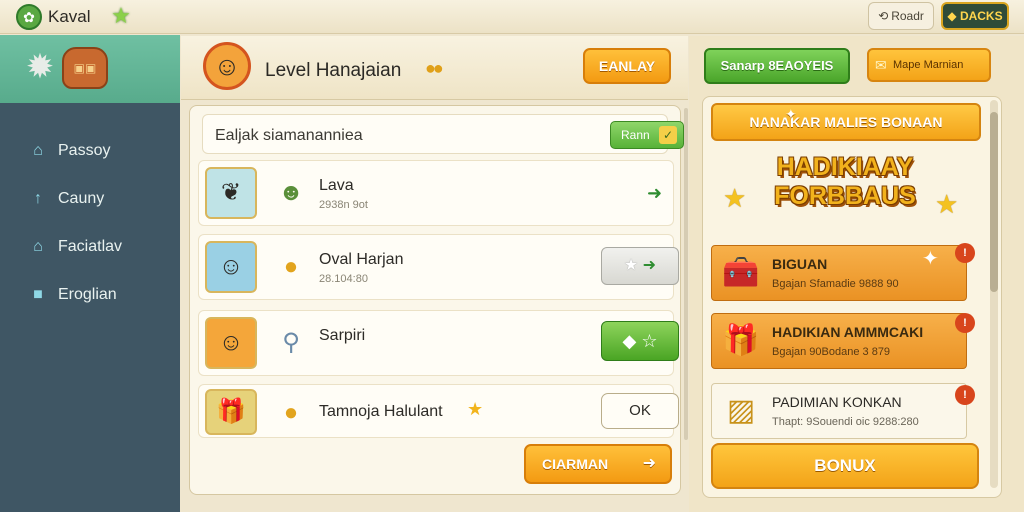 The image size is (1024, 512). What do you see at coordinates (333, 70) in the screenshot?
I see `page-title: Level Hanajaian` at bounding box center [333, 70].